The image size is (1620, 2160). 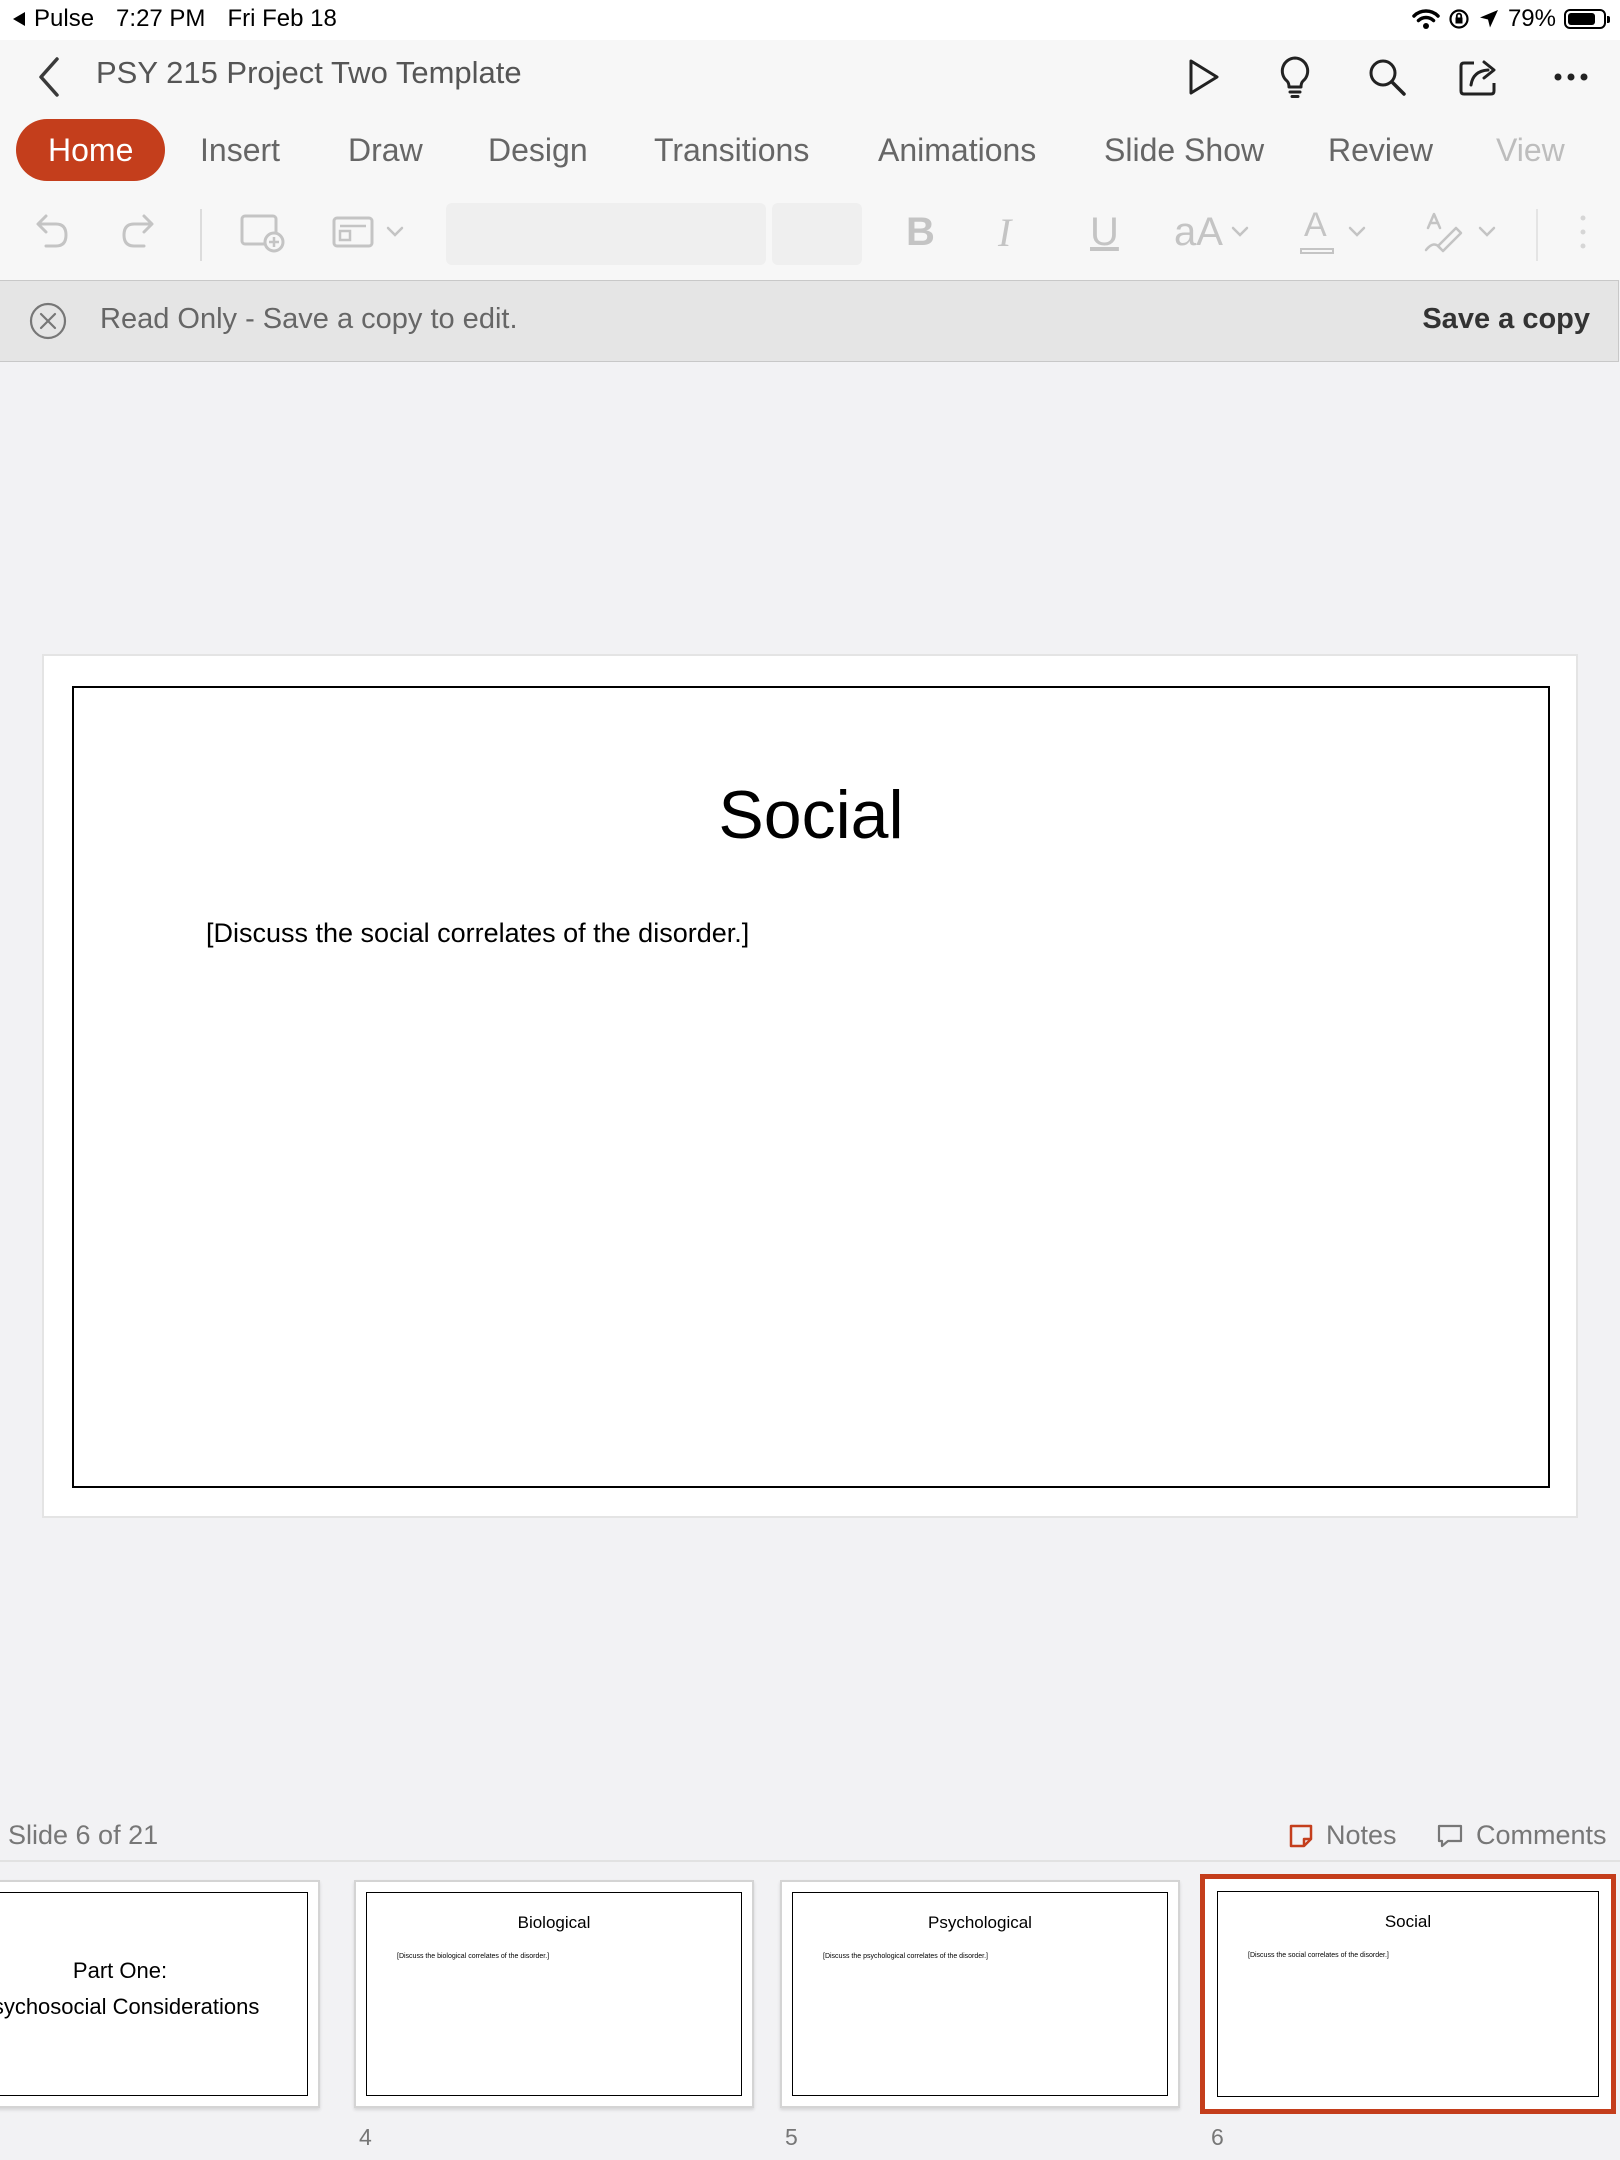 What do you see at coordinates (1198, 231) in the screenshot?
I see `font-size-toggle-label: aA` at bounding box center [1198, 231].